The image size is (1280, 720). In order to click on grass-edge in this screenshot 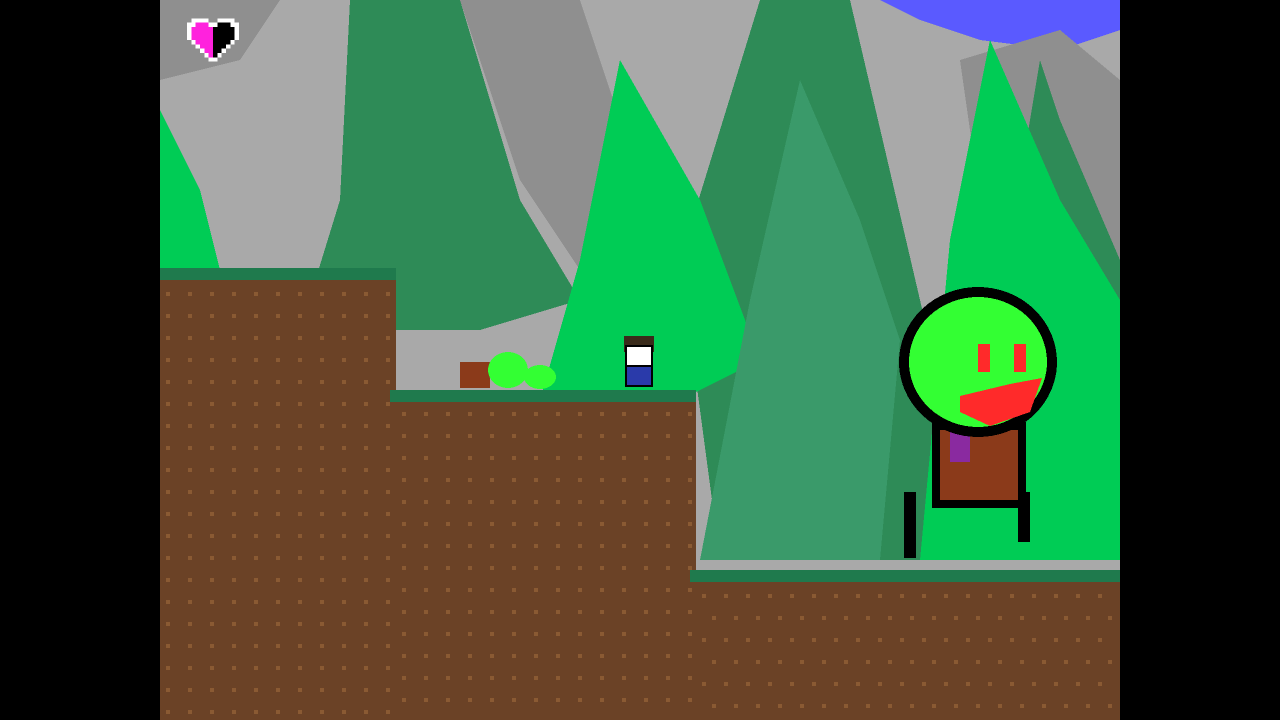, I will do `click(905, 576)`.